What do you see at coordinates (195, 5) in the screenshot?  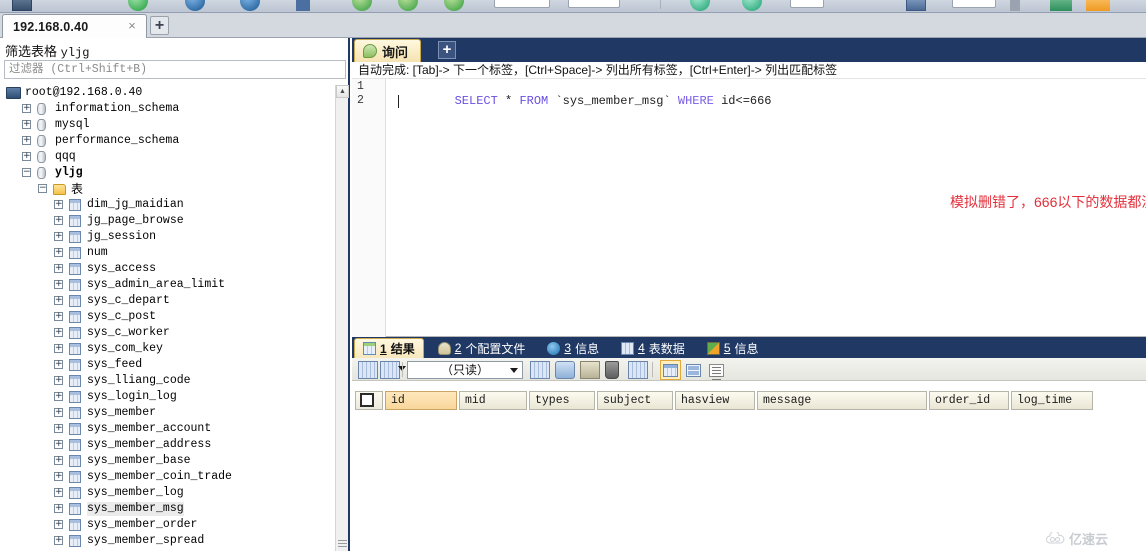 I see `import-icon` at bounding box center [195, 5].